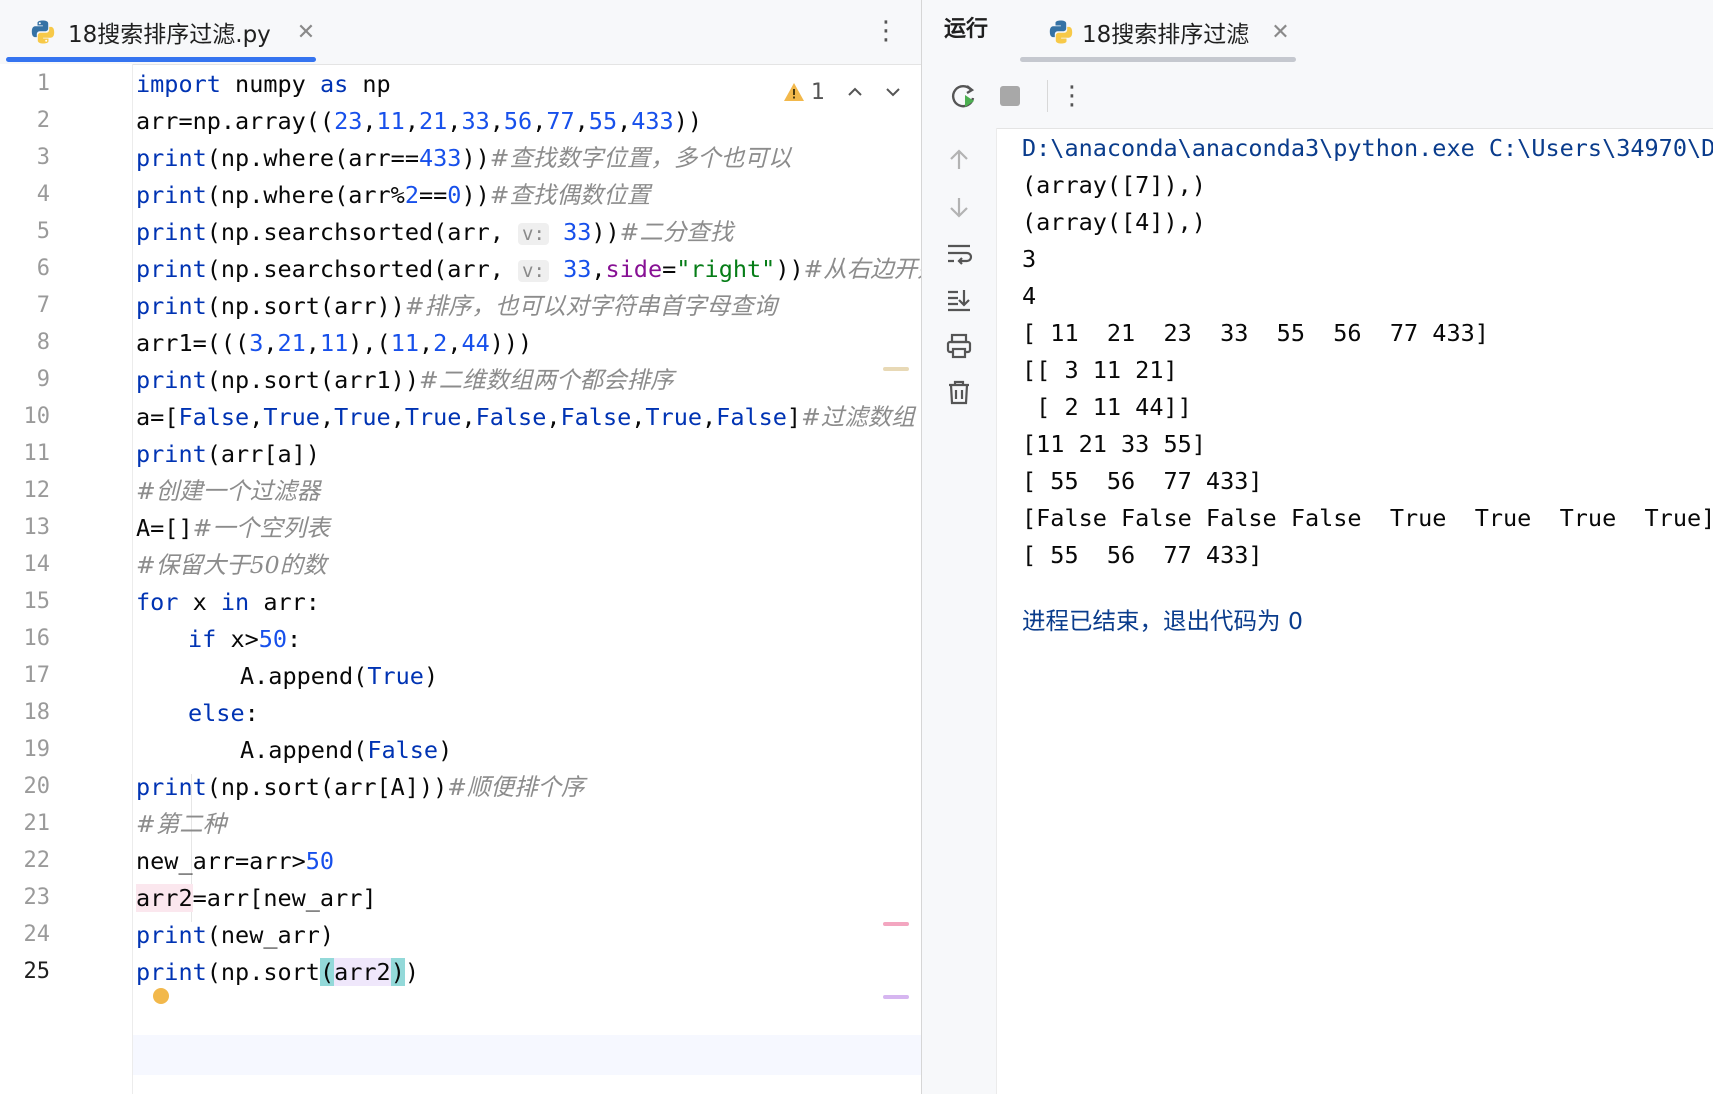 The height and width of the screenshot is (1094, 1713). Describe the element at coordinates (25, 343) in the screenshot. I see `line-number: 8` at that location.